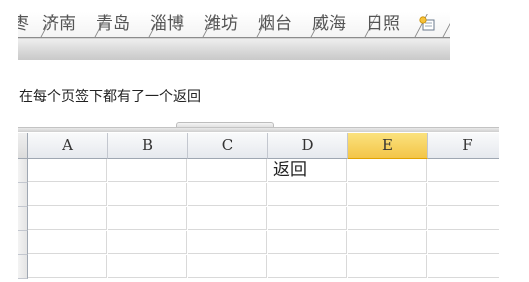  I want to click on cell-e3, so click(387, 218).